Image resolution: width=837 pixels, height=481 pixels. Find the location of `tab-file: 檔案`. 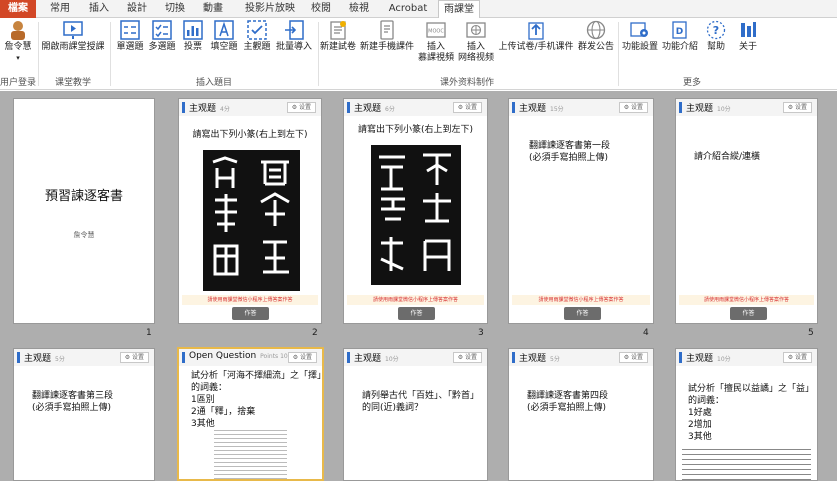

tab-file: 檔案 is located at coordinates (18, 9).